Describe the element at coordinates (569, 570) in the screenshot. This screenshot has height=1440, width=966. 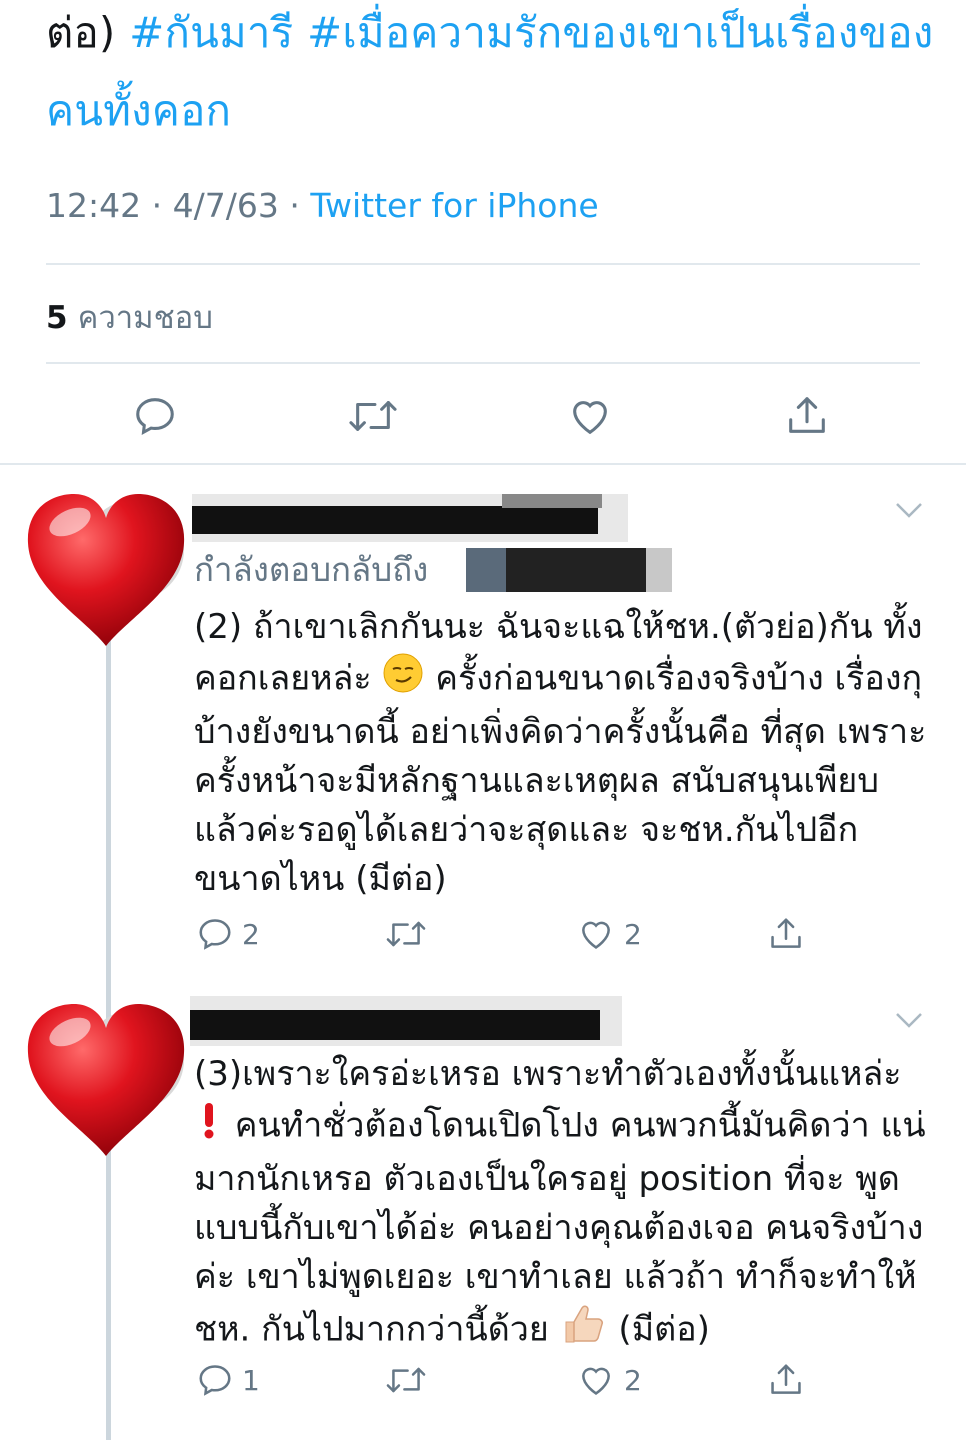
I see `redacted-mention` at that location.